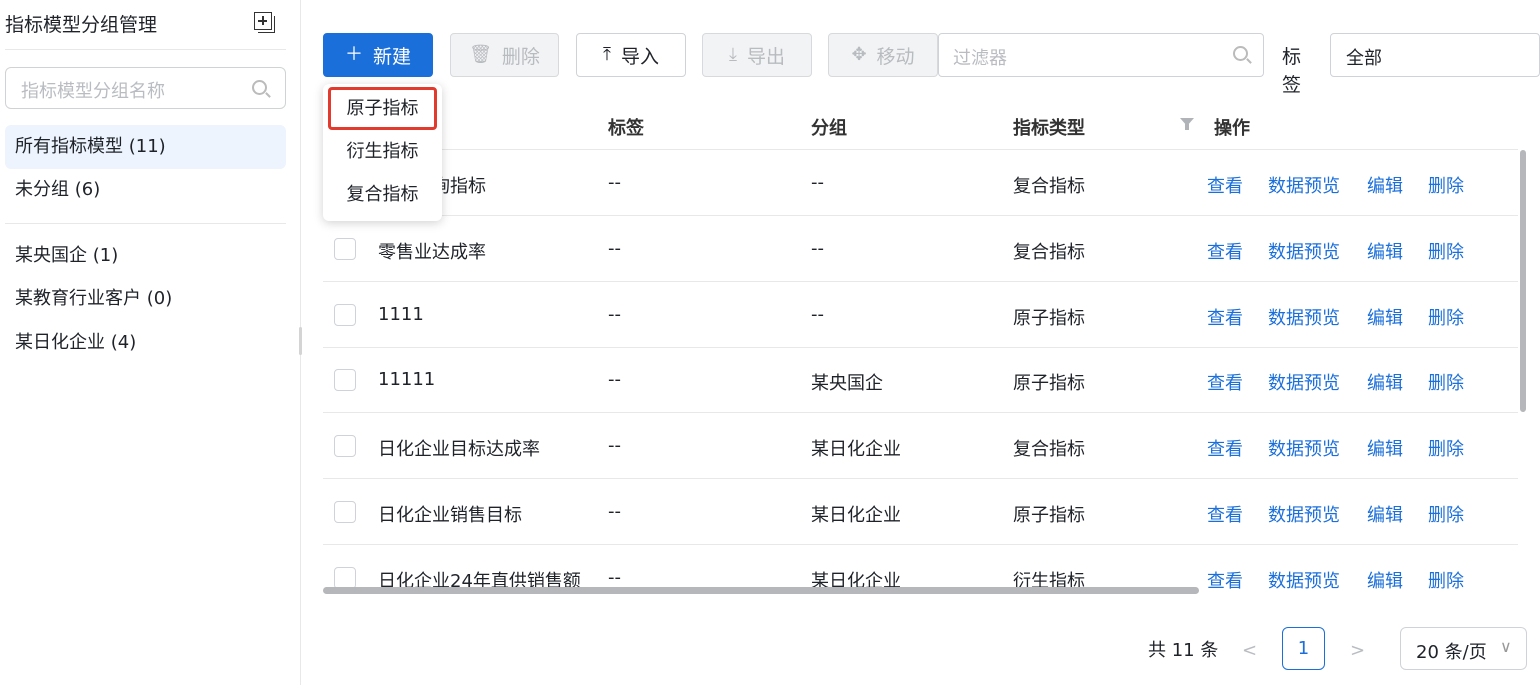 This screenshot has height=685, width=1540. Describe the element at coordinates (607, 54) in the screenshot. I see `upload-icon: ⤒` at that location.